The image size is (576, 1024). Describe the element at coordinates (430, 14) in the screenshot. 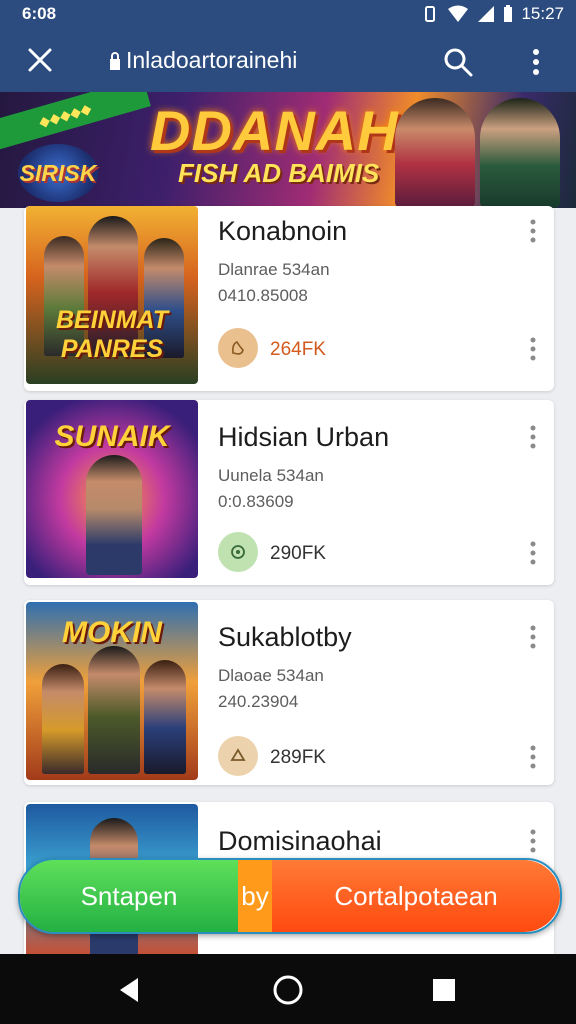

I see `vibrate-icon` at that location.